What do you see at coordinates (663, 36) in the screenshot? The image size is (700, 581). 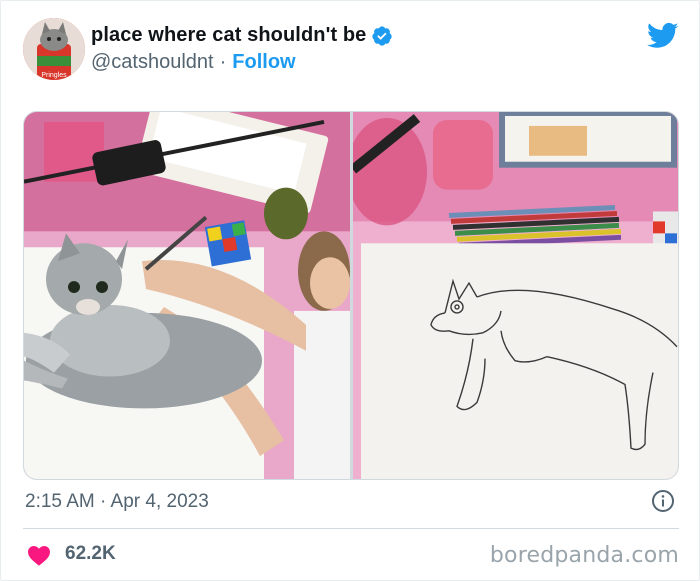 I see `twitter-bird-icon` at bounding box center [663, 36].